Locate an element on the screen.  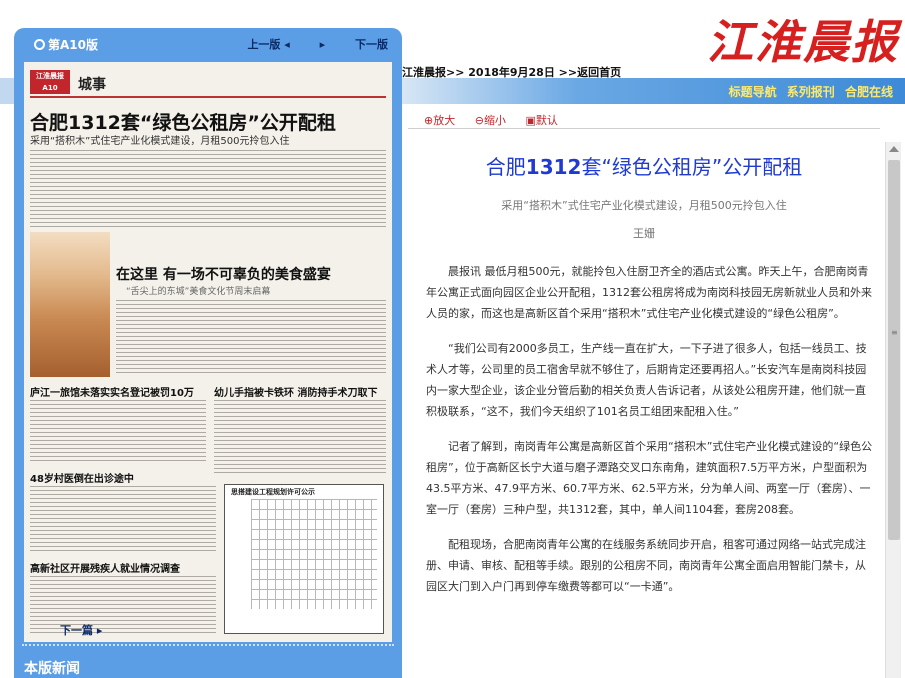
newspaper-headline-c: 48岁村医倒在出诊途中 is located at coordinates (82, 477).